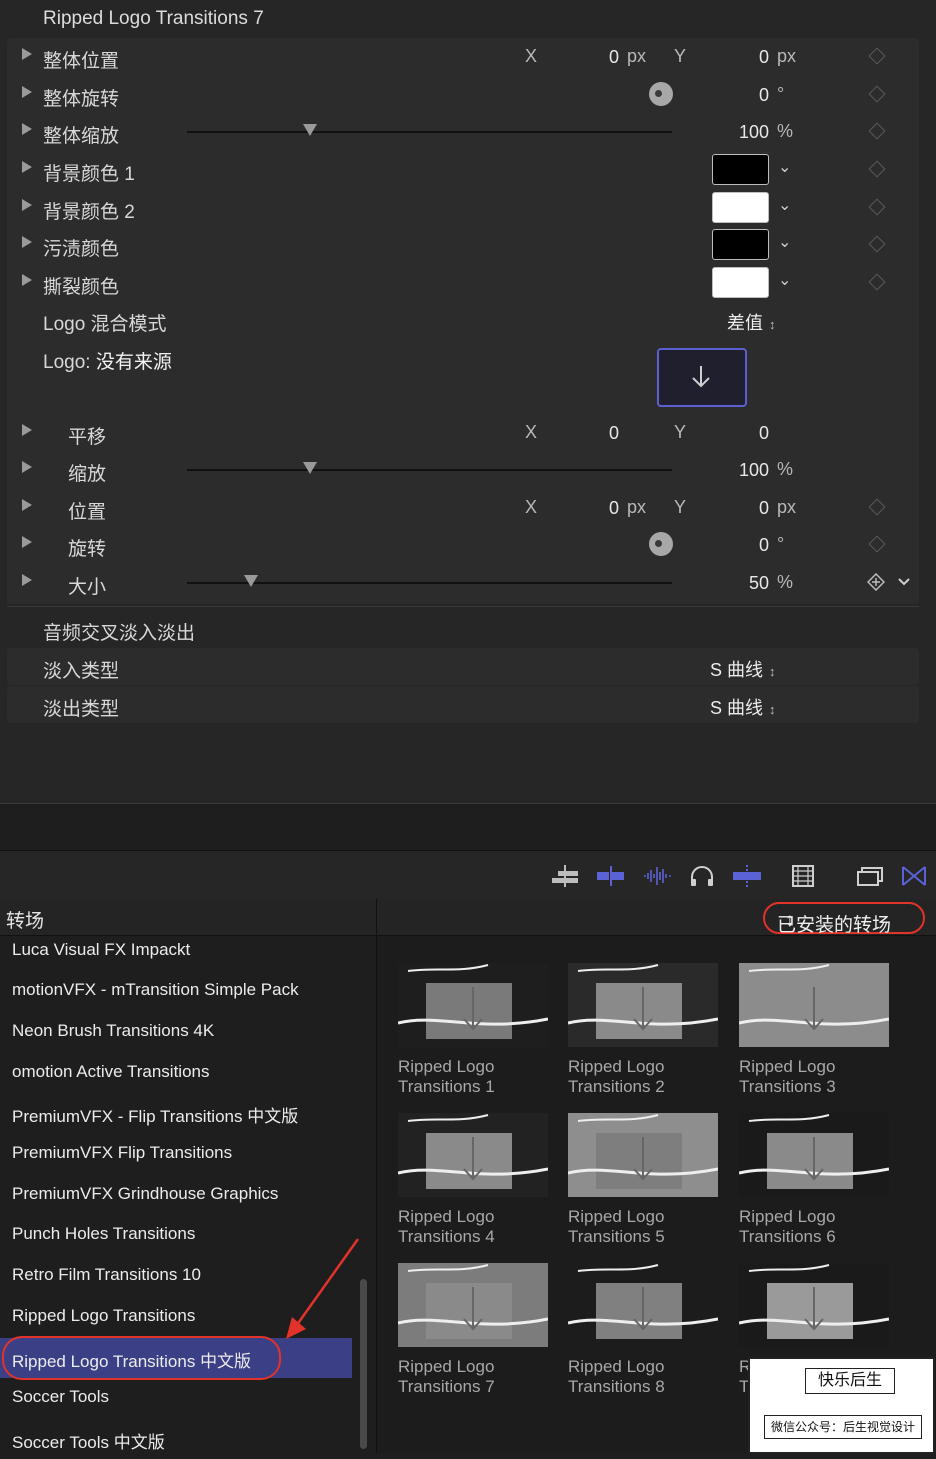 The image size is (936, 1459). What do you see at coordinates (844, 919) in the screenshot?
I see `installed-transitions-popup: 已安装的转场 ↕` at bounding box center [844, 919].